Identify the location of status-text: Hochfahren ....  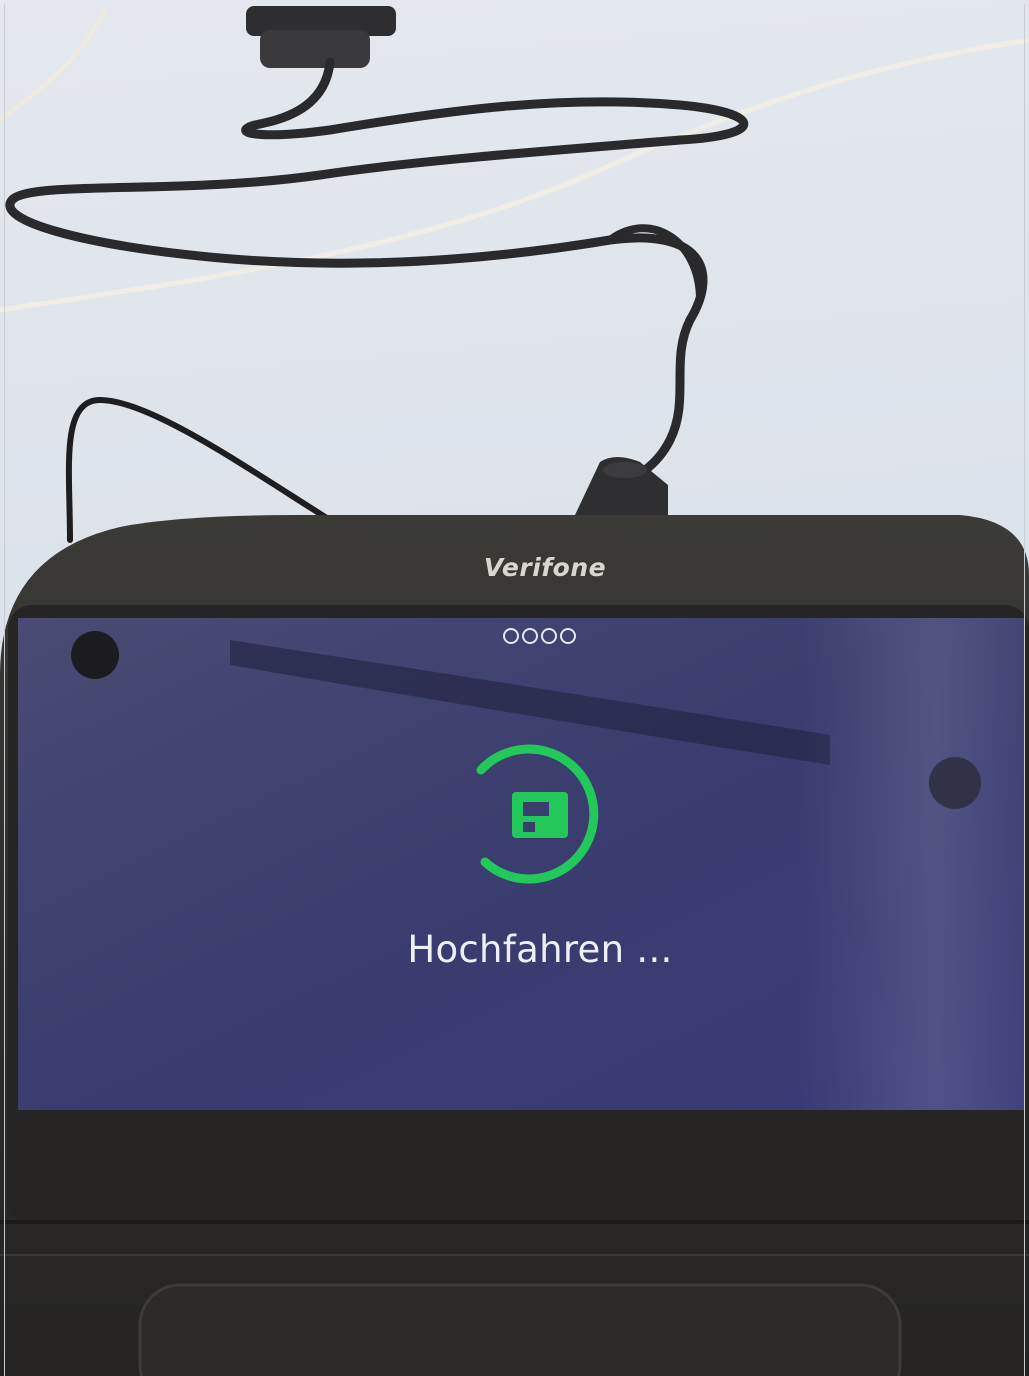
(540, 949).